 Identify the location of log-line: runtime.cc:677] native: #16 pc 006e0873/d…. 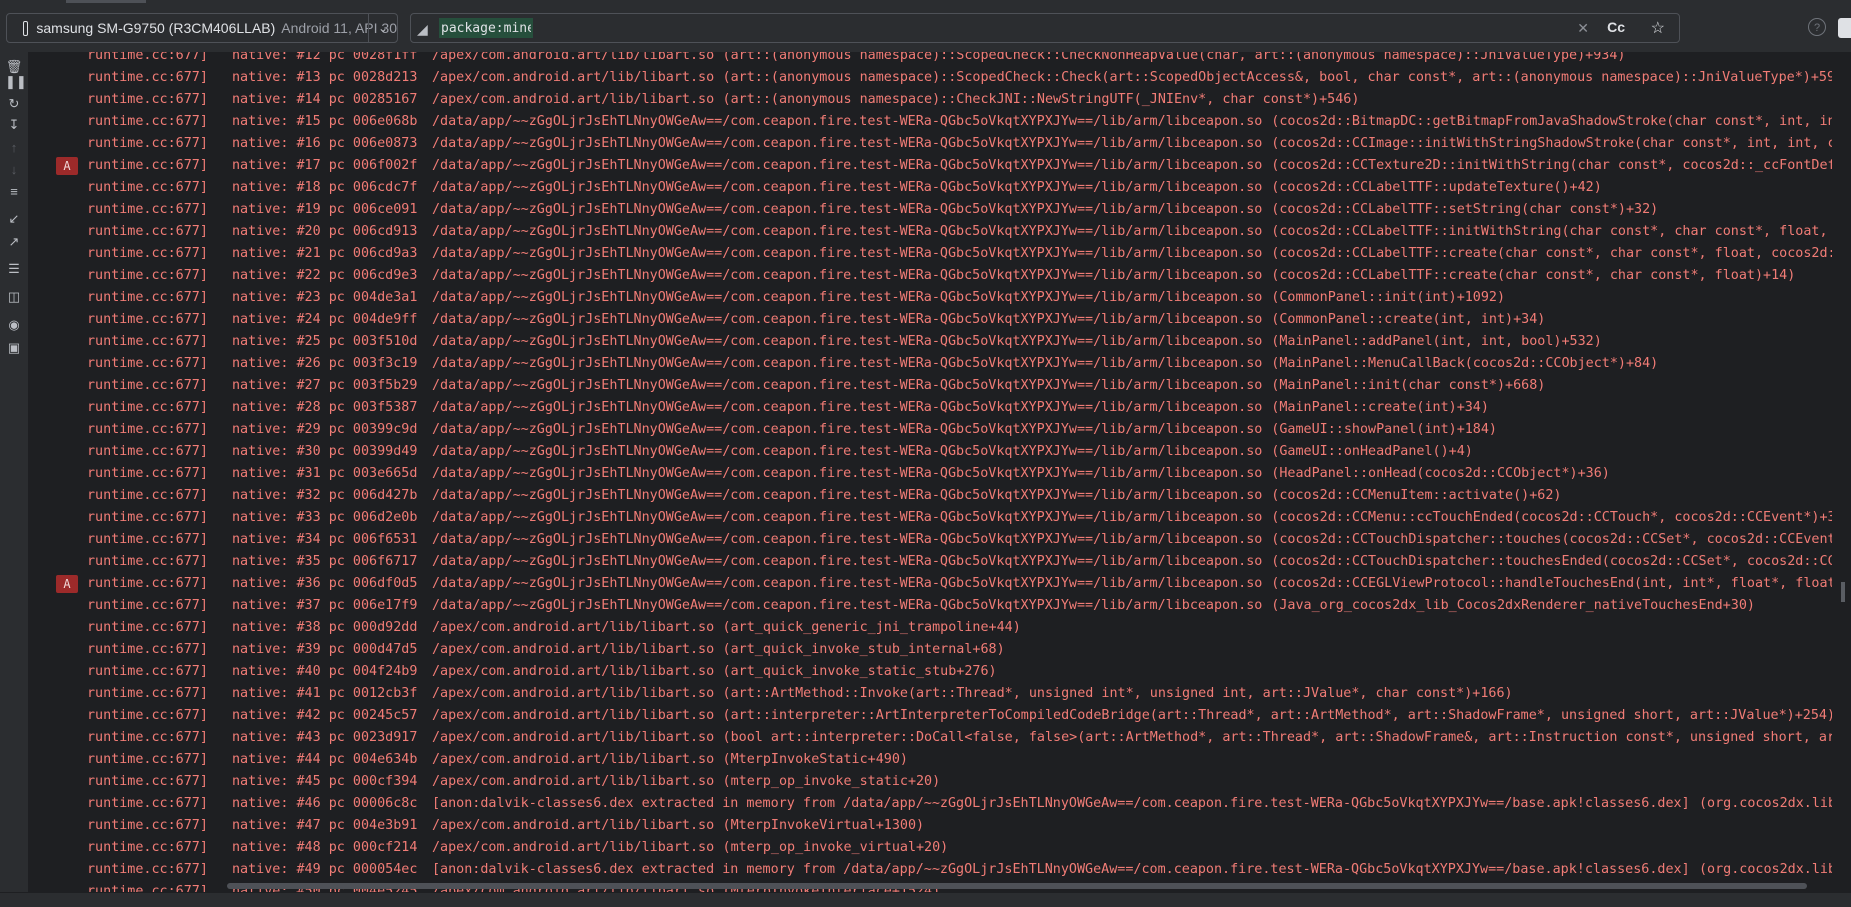
(930, 144).